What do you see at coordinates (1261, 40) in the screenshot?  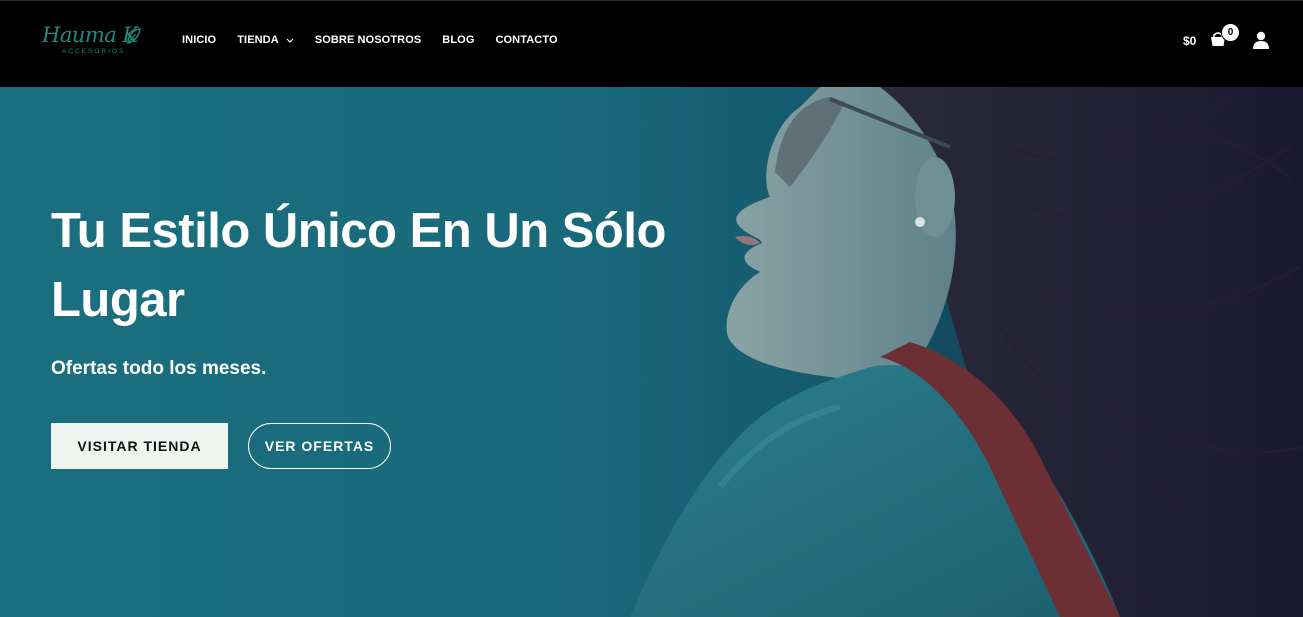 I see `user-icon` at bounding box center [1261, 40].